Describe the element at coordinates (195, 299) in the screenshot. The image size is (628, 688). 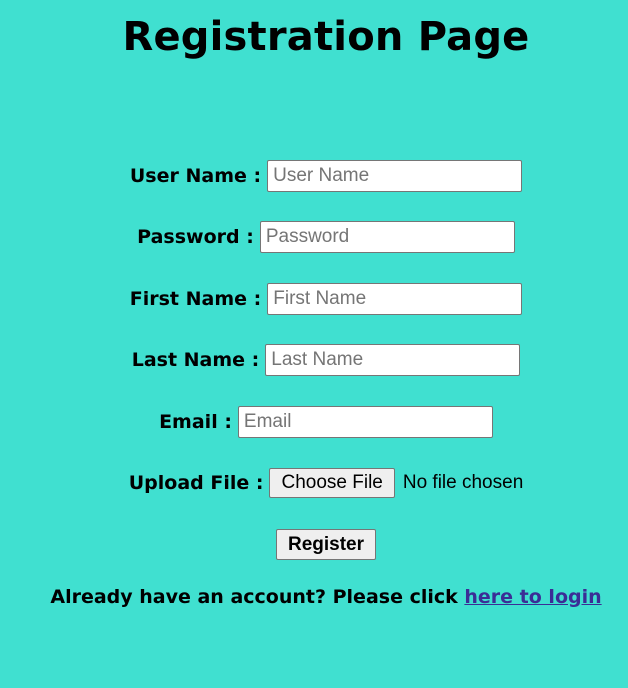
I see `firstname-label: First Name :` at that location.